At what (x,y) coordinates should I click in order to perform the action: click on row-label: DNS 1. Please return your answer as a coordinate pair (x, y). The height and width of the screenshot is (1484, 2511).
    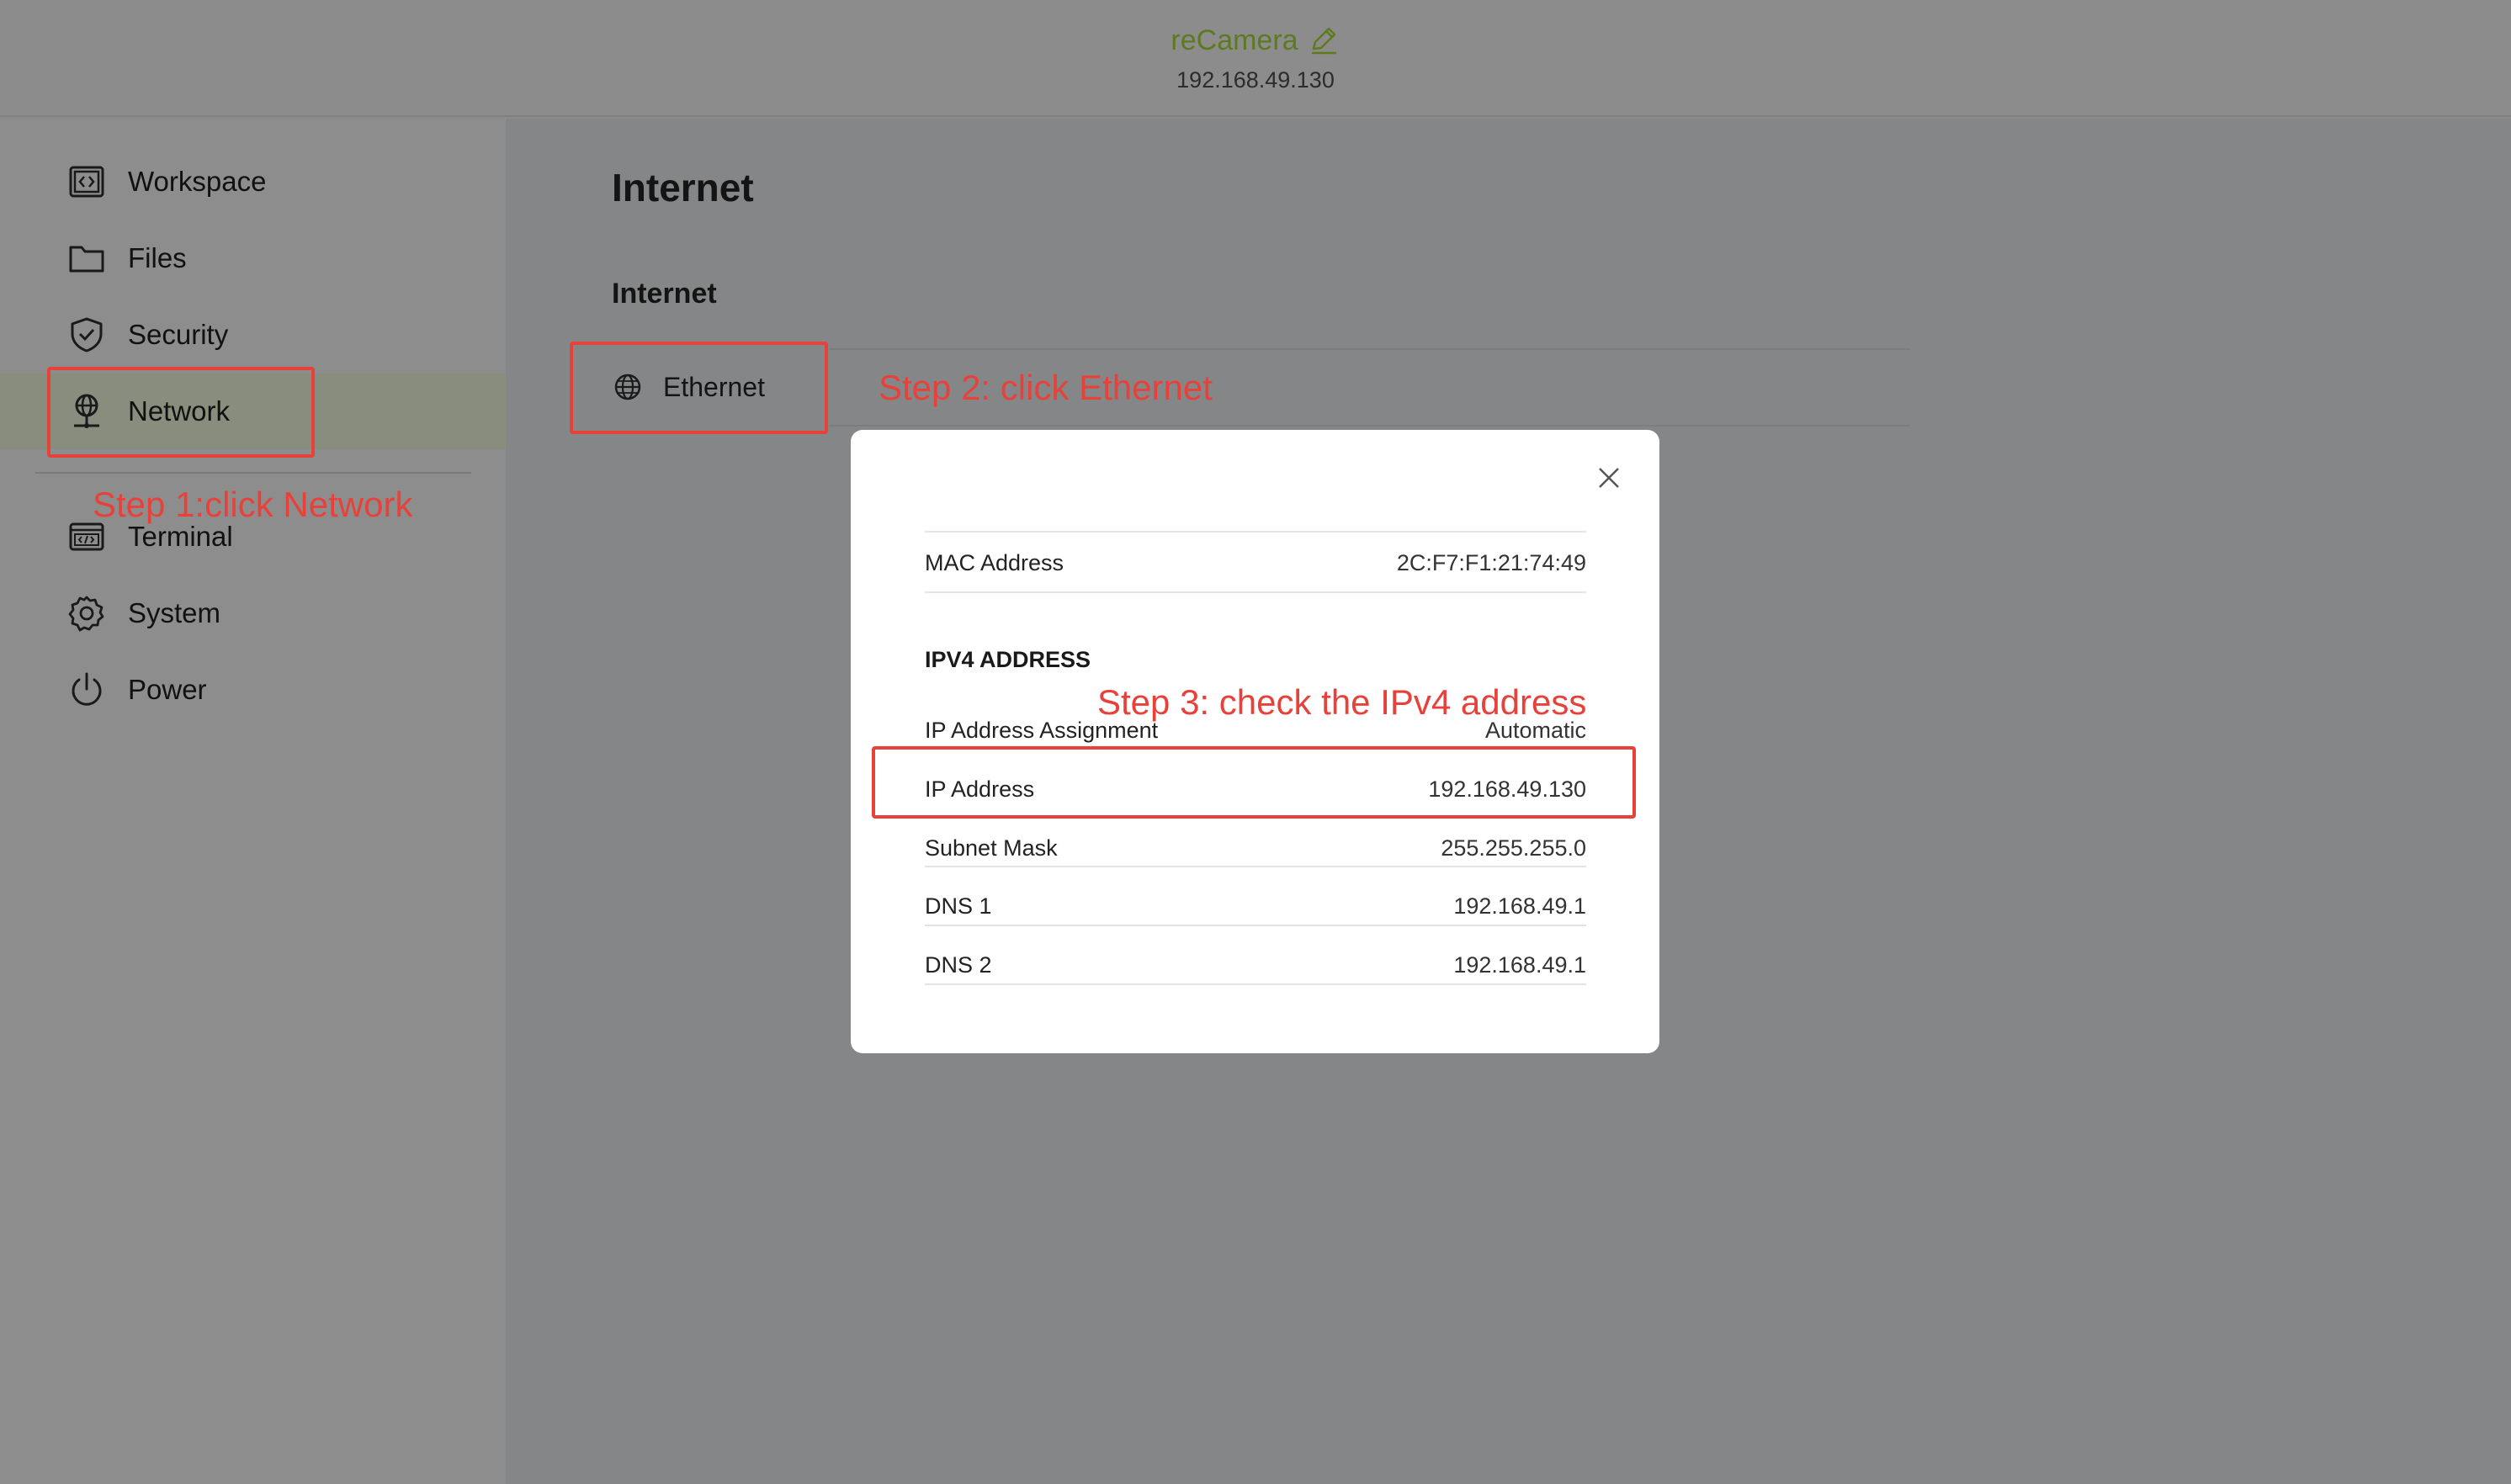
    Looking at the image, I should click on (958, 906).